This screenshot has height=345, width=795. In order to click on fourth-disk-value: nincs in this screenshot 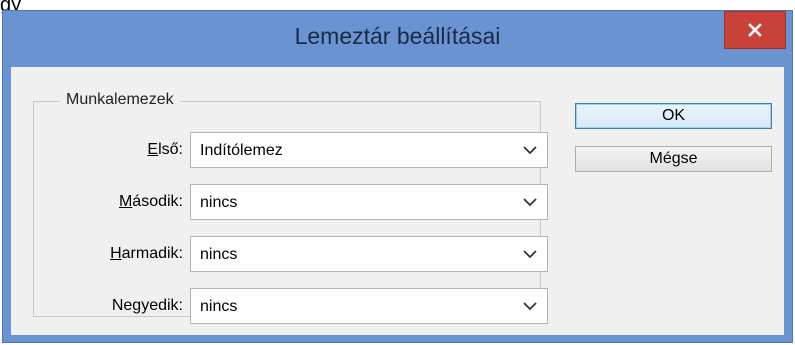, I will do `click(219, 306)`.